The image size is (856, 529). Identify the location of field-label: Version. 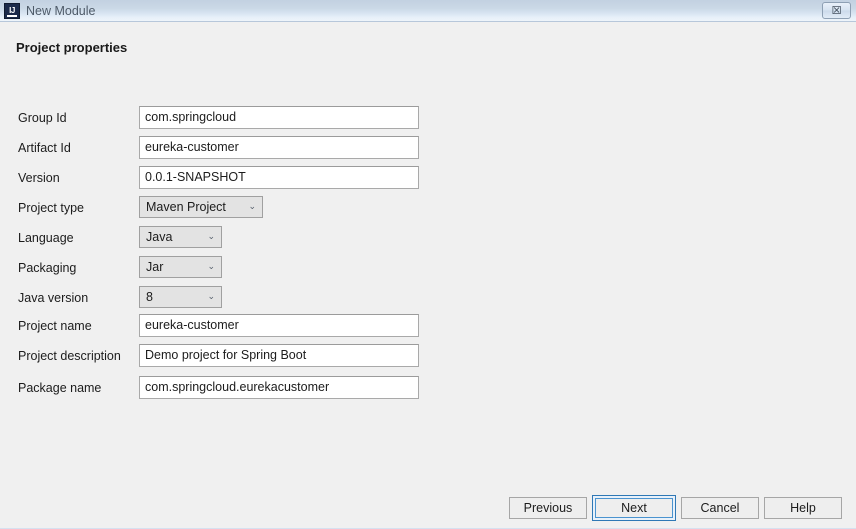
(39, 178).